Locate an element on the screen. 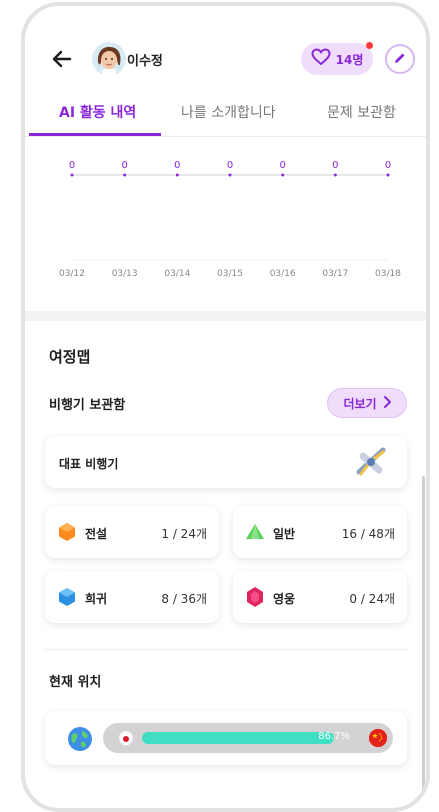 The width and height of the screenshot is (439, 812). divider is located at coordinates (226, 649).